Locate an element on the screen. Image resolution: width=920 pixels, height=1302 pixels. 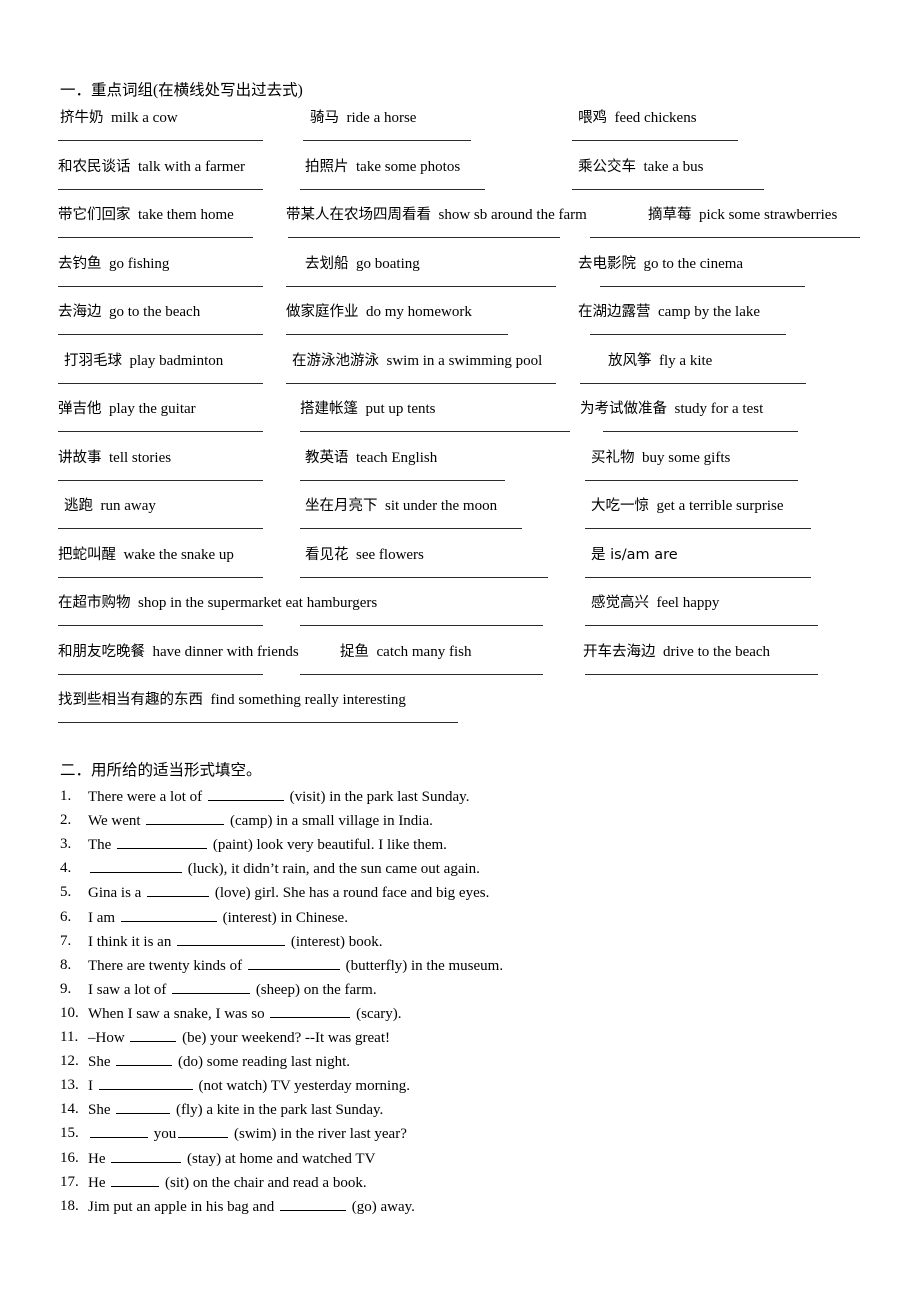
question-number: 7. is located at coordinates (66, 940).